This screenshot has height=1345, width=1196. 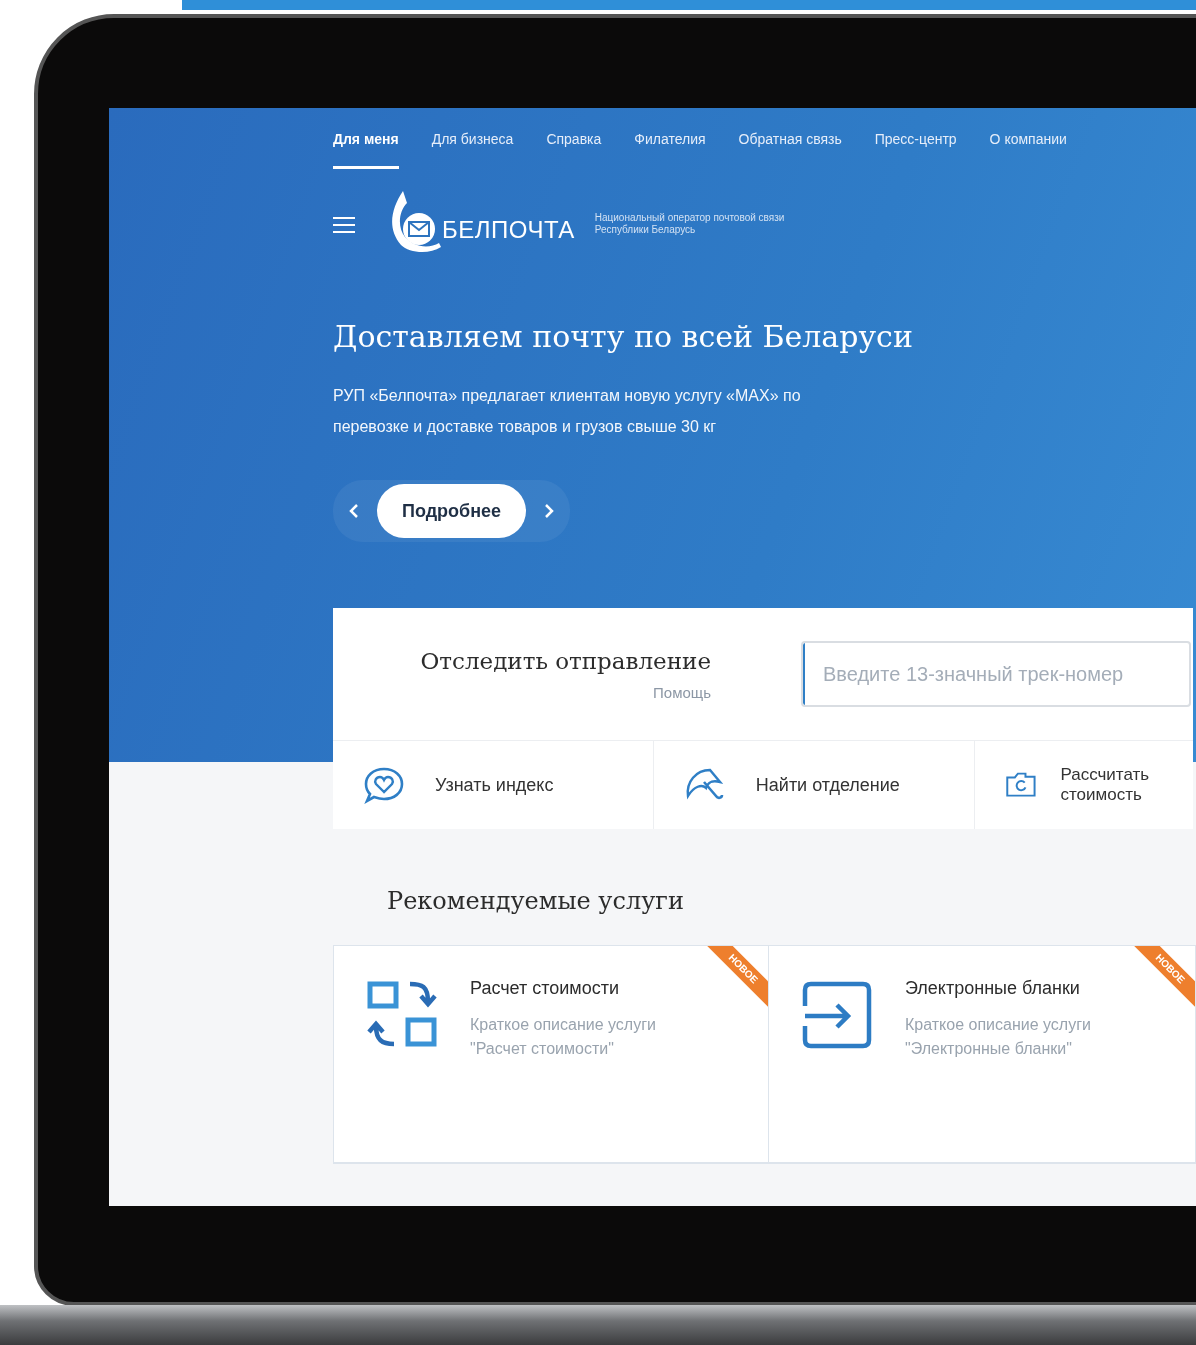 I want to click on nav-tab: Для меня, so click(x=366, y=150).